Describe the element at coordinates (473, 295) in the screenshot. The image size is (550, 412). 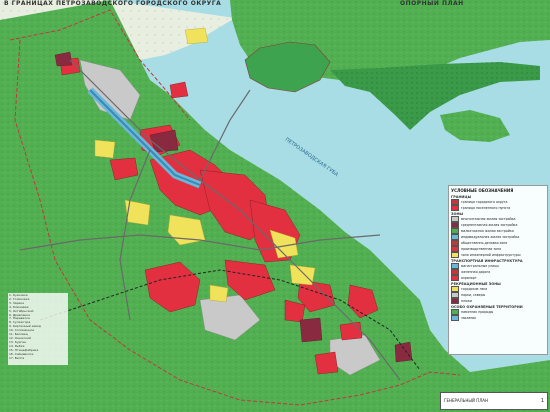
I see `legend-item-label: парки, скверы` at that location.